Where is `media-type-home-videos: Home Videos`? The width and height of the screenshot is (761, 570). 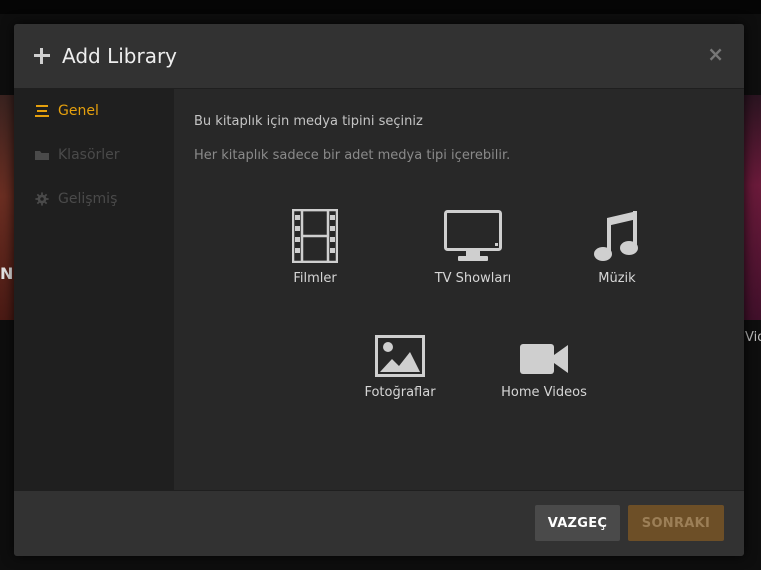
media-type-home-videos: Home Videos is located at coordinates (544, 370).